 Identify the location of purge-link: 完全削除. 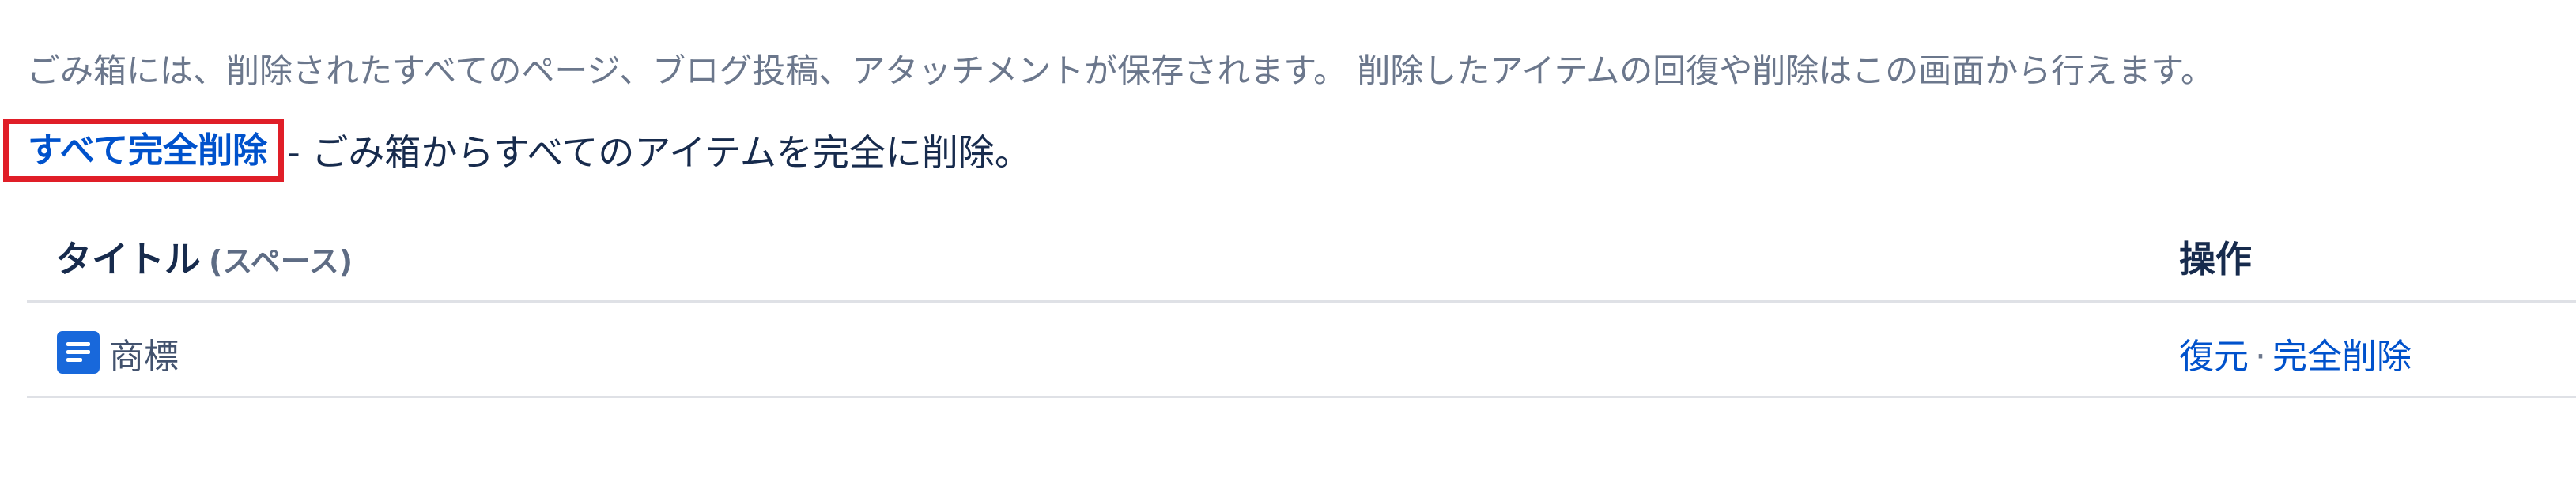
(2342, 357).